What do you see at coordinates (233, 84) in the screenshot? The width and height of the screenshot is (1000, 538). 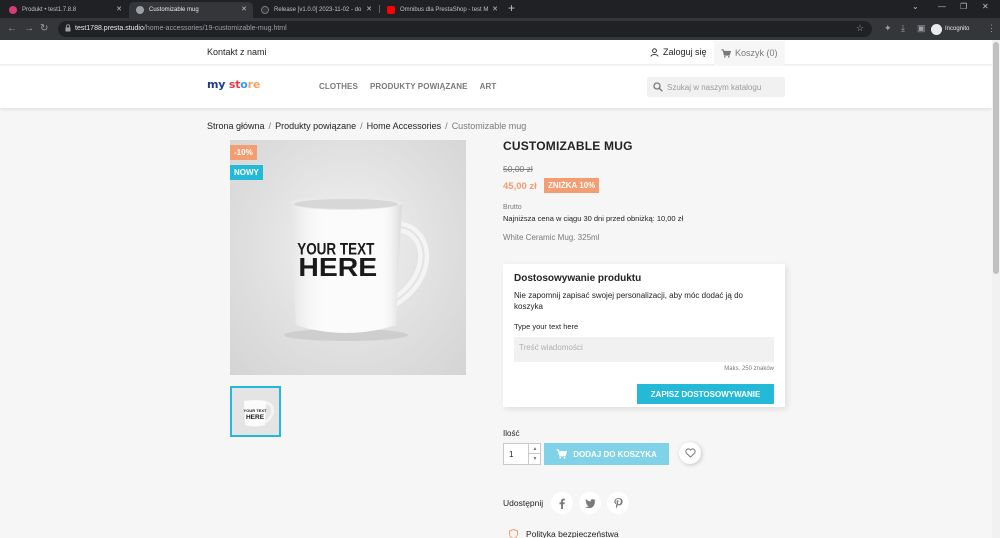 I see `store-logo: my store` at bounding box center [233, 84].